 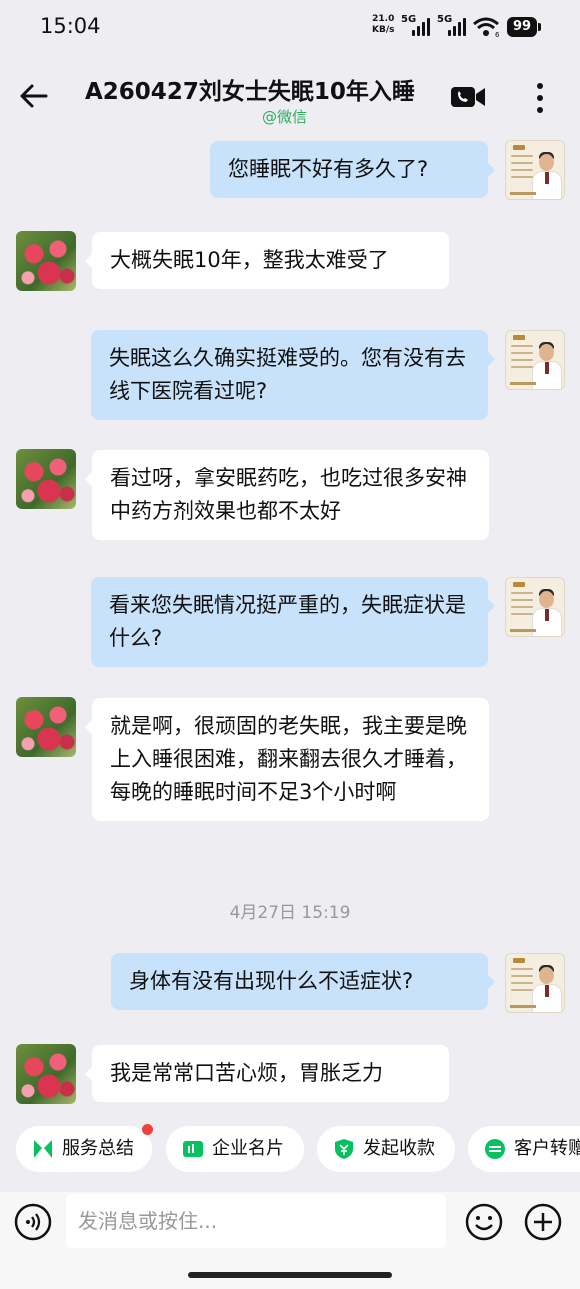 What do you see at coordinates (352, 169) in the screenshot?
I see `outgoing-message: 您睡眠不好有多久了?` at bounding box center [352, 169].